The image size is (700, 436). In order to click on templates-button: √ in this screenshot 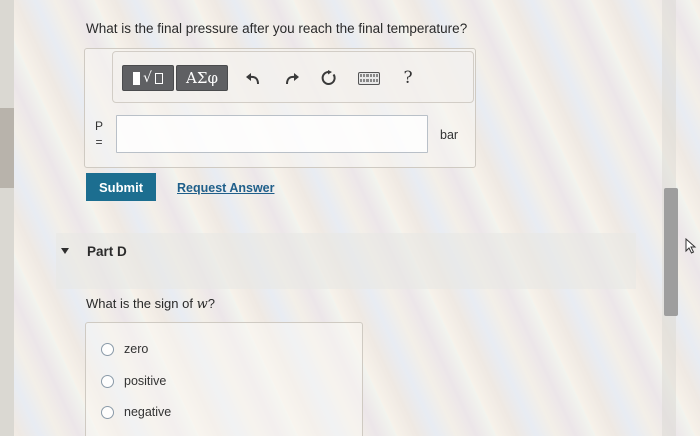, I will do `click(148, 78)`.